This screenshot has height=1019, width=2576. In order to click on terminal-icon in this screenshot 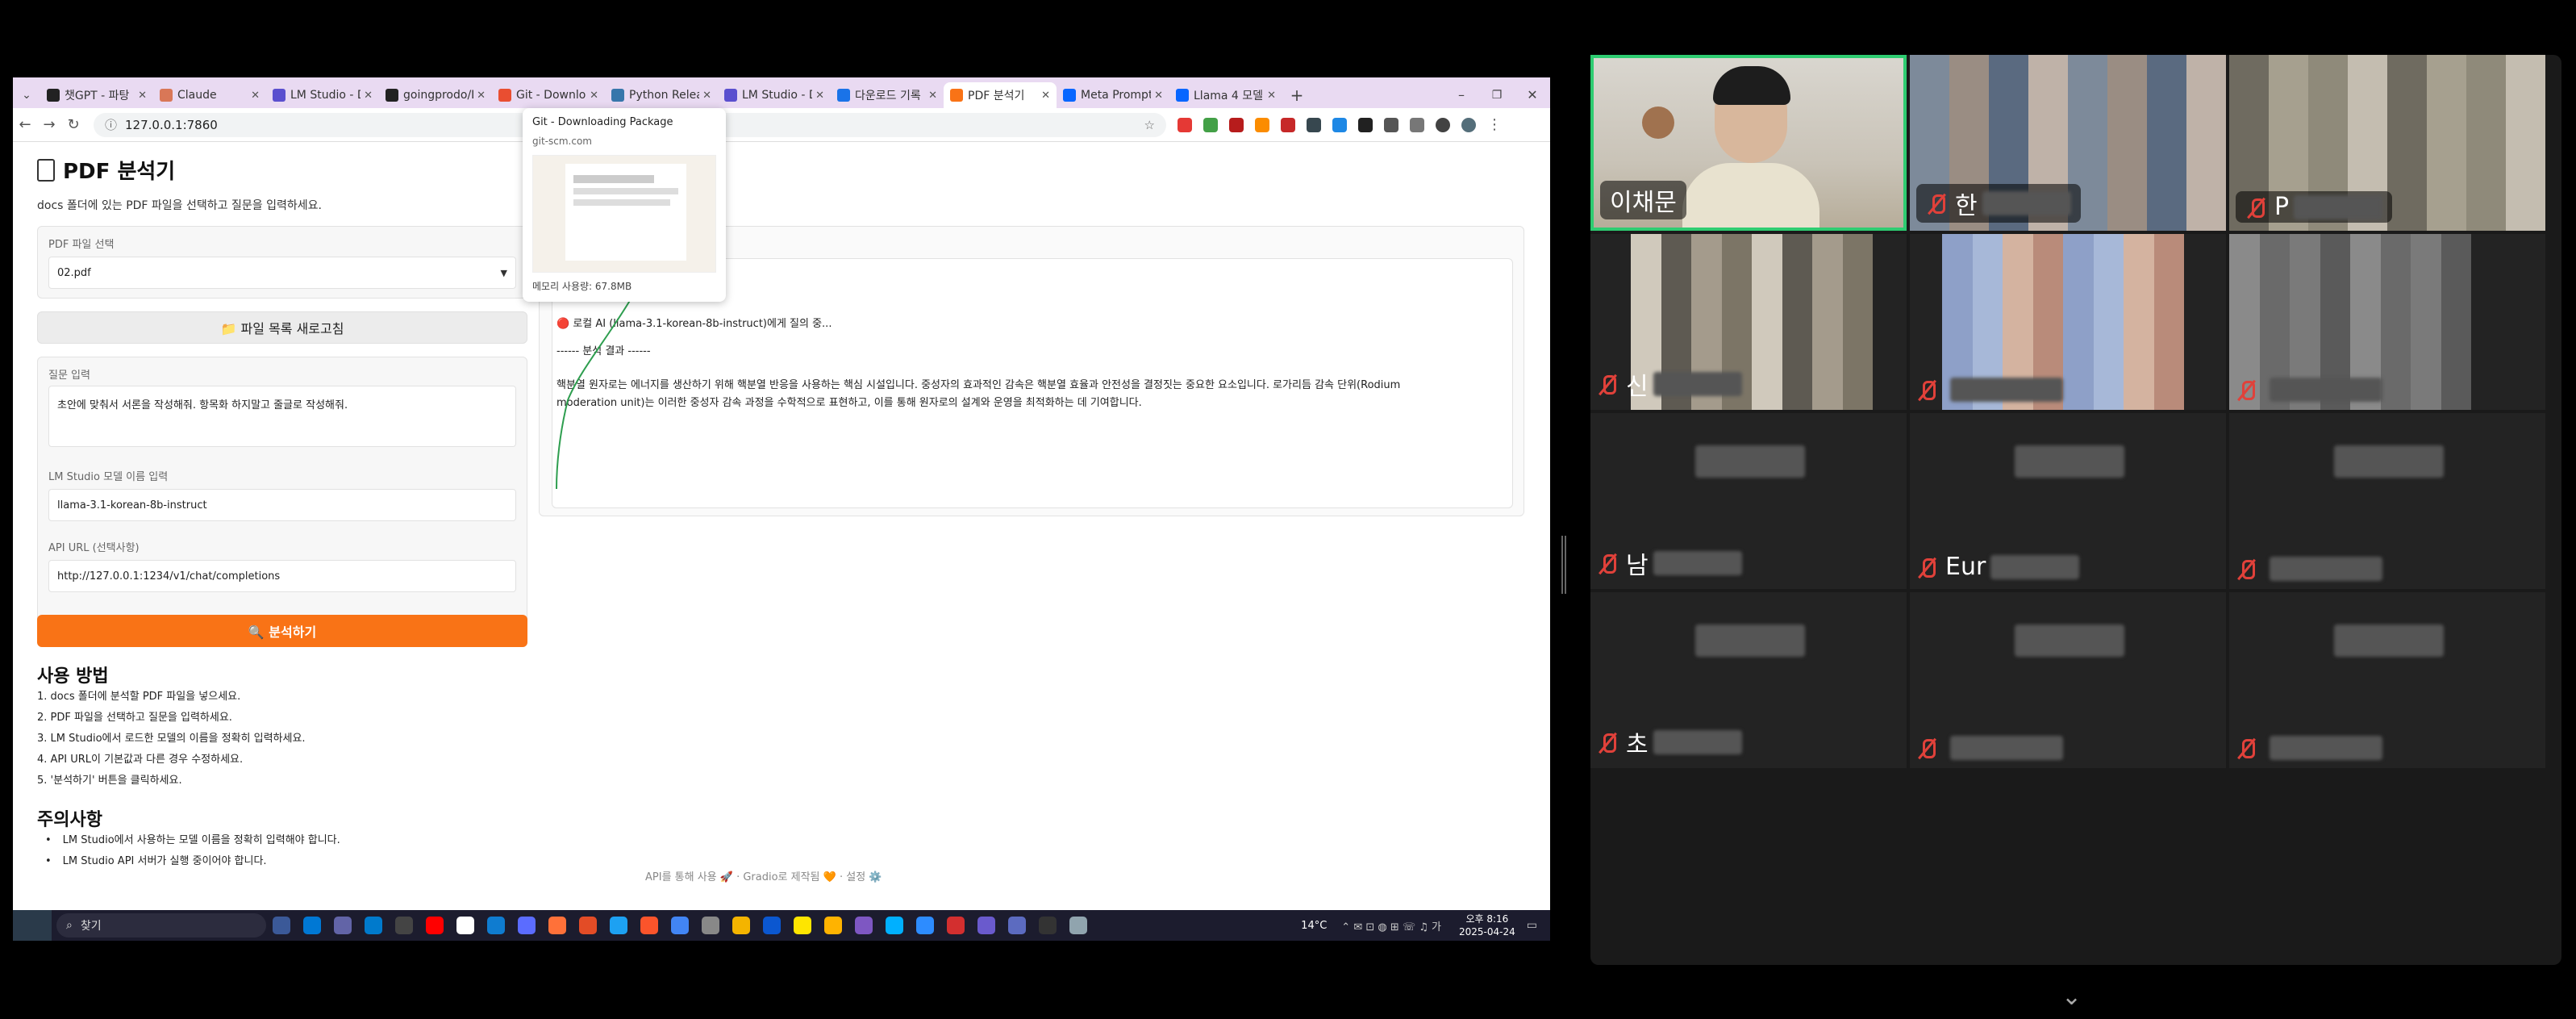, I will do `click(1048, 925)`.